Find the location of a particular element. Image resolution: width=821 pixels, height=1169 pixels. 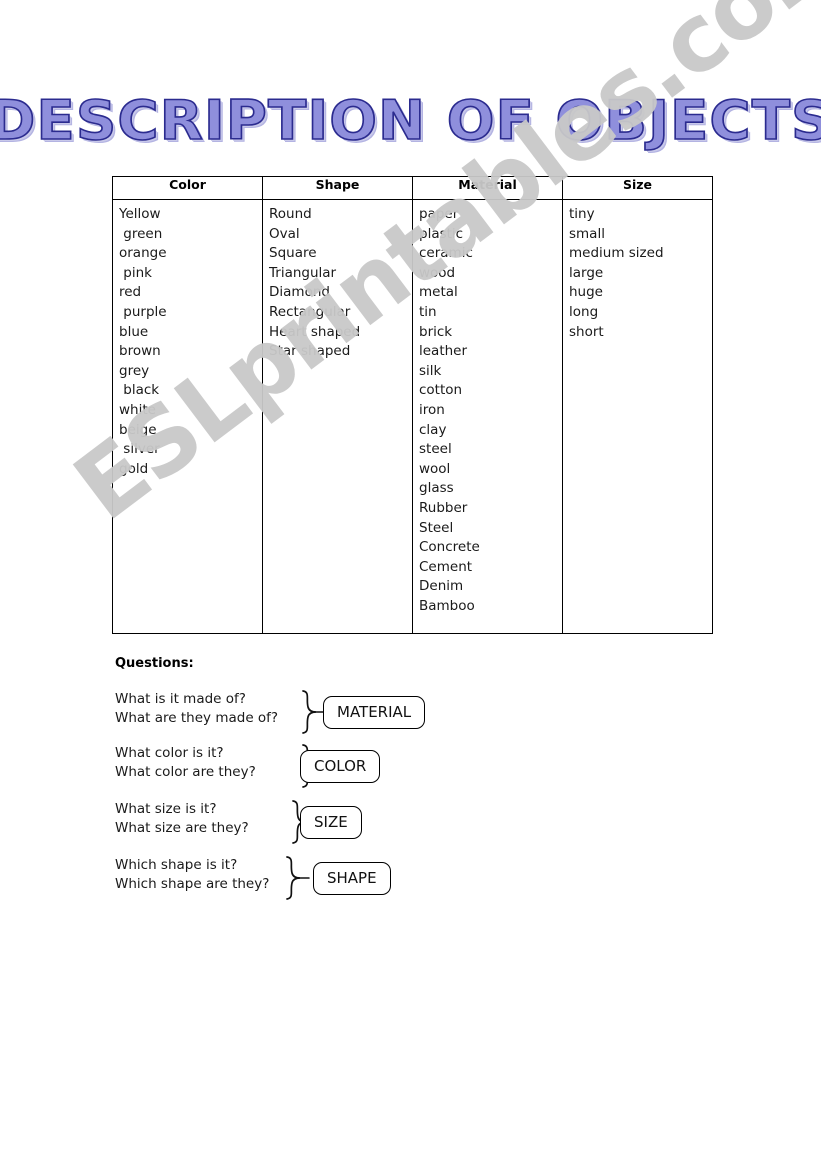

list-item: iron is located at coordinates (432, 409).